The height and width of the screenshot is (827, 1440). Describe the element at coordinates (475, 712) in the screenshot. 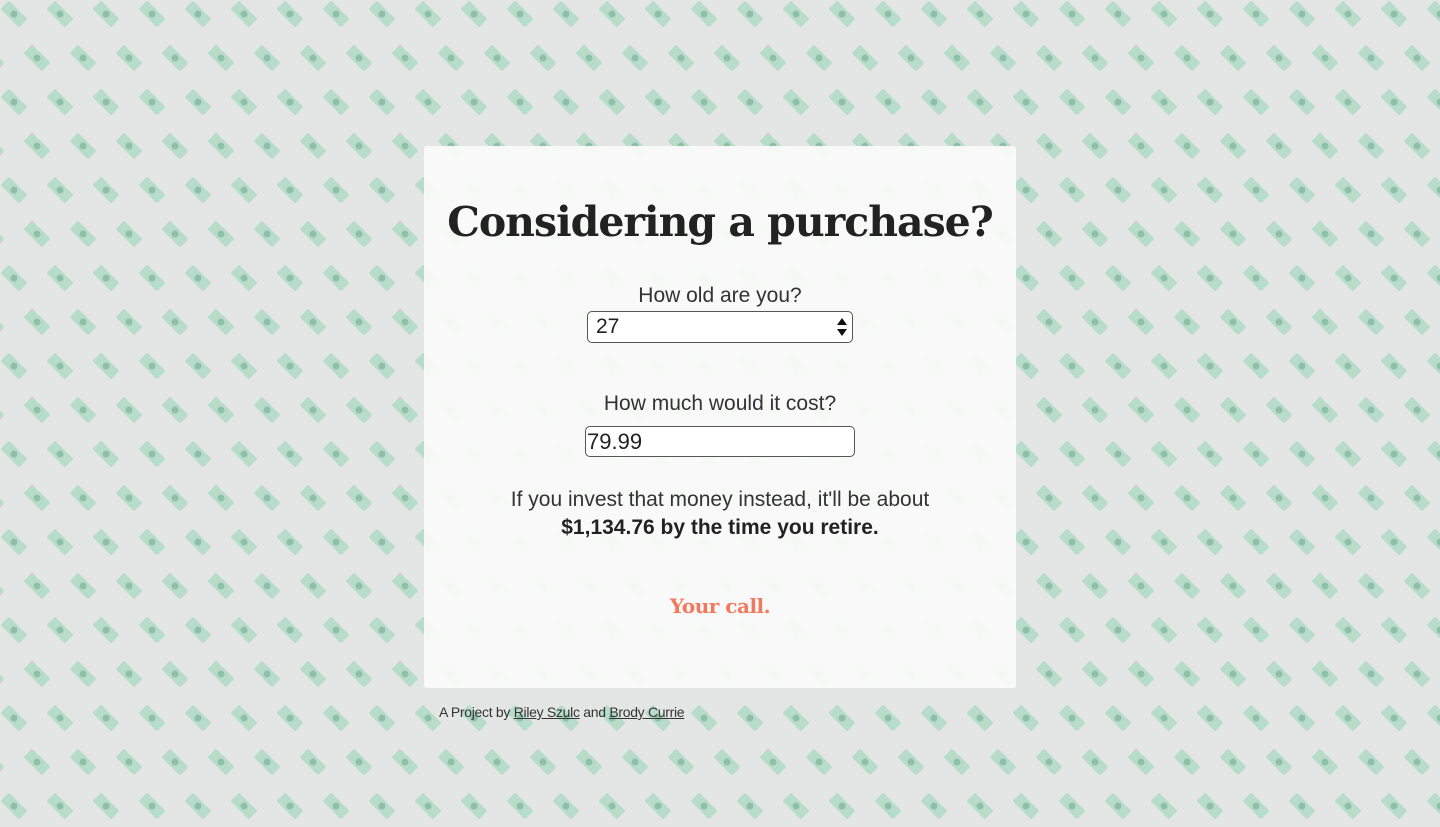

I see `footer-prefix: A Project by` at that location.